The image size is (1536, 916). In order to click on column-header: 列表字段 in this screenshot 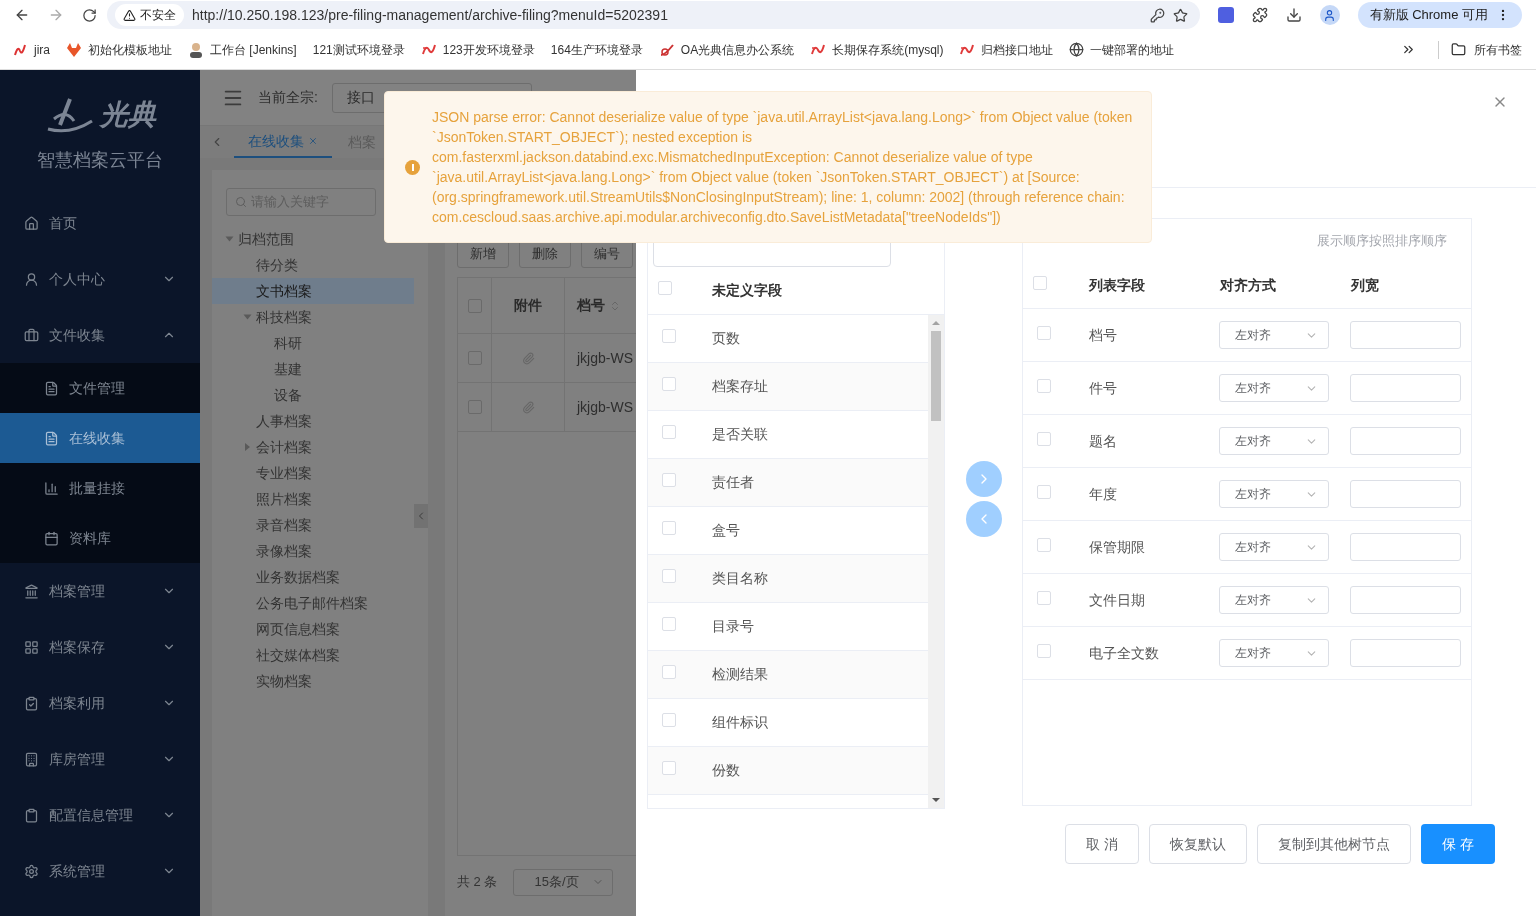, I will do `click(1117, 285)`.